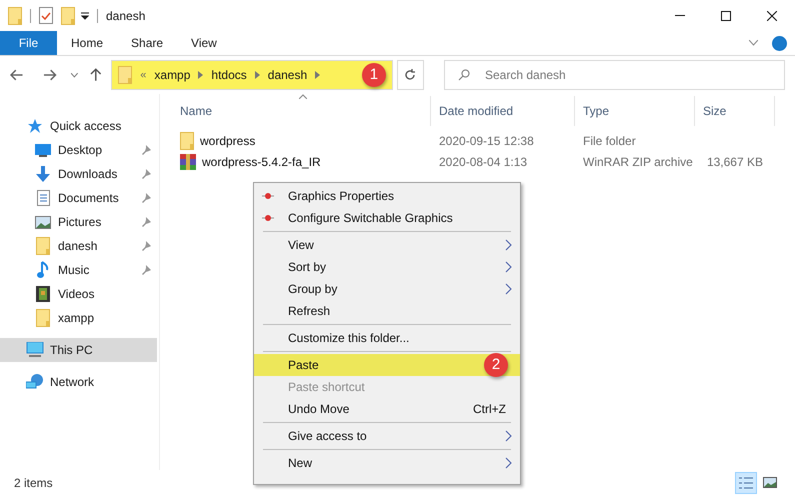  Describe the element at coordinates (188, 162) in the screenshot. I see `archive-icon` at that location.